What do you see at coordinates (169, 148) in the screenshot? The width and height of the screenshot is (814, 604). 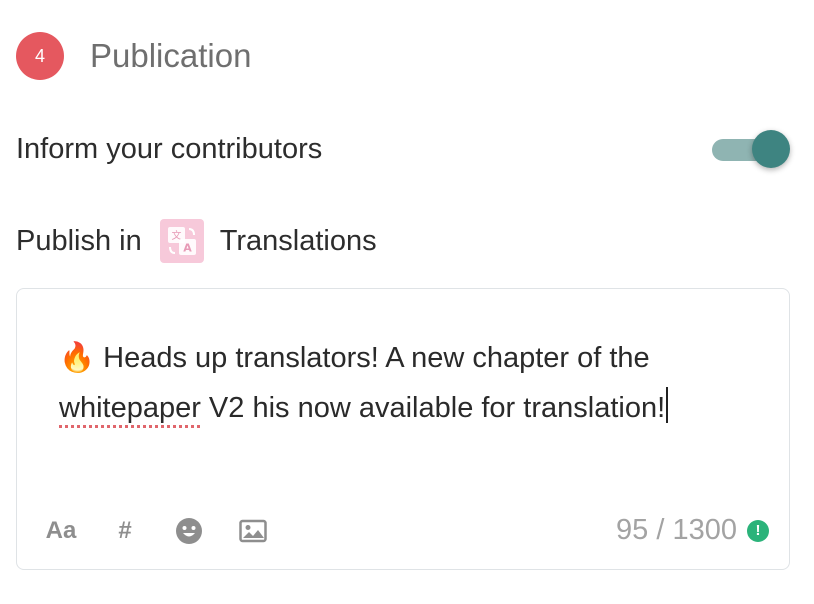 I see `inform-contributors-label: Inform your contributors` at bounding box center [169, 148].